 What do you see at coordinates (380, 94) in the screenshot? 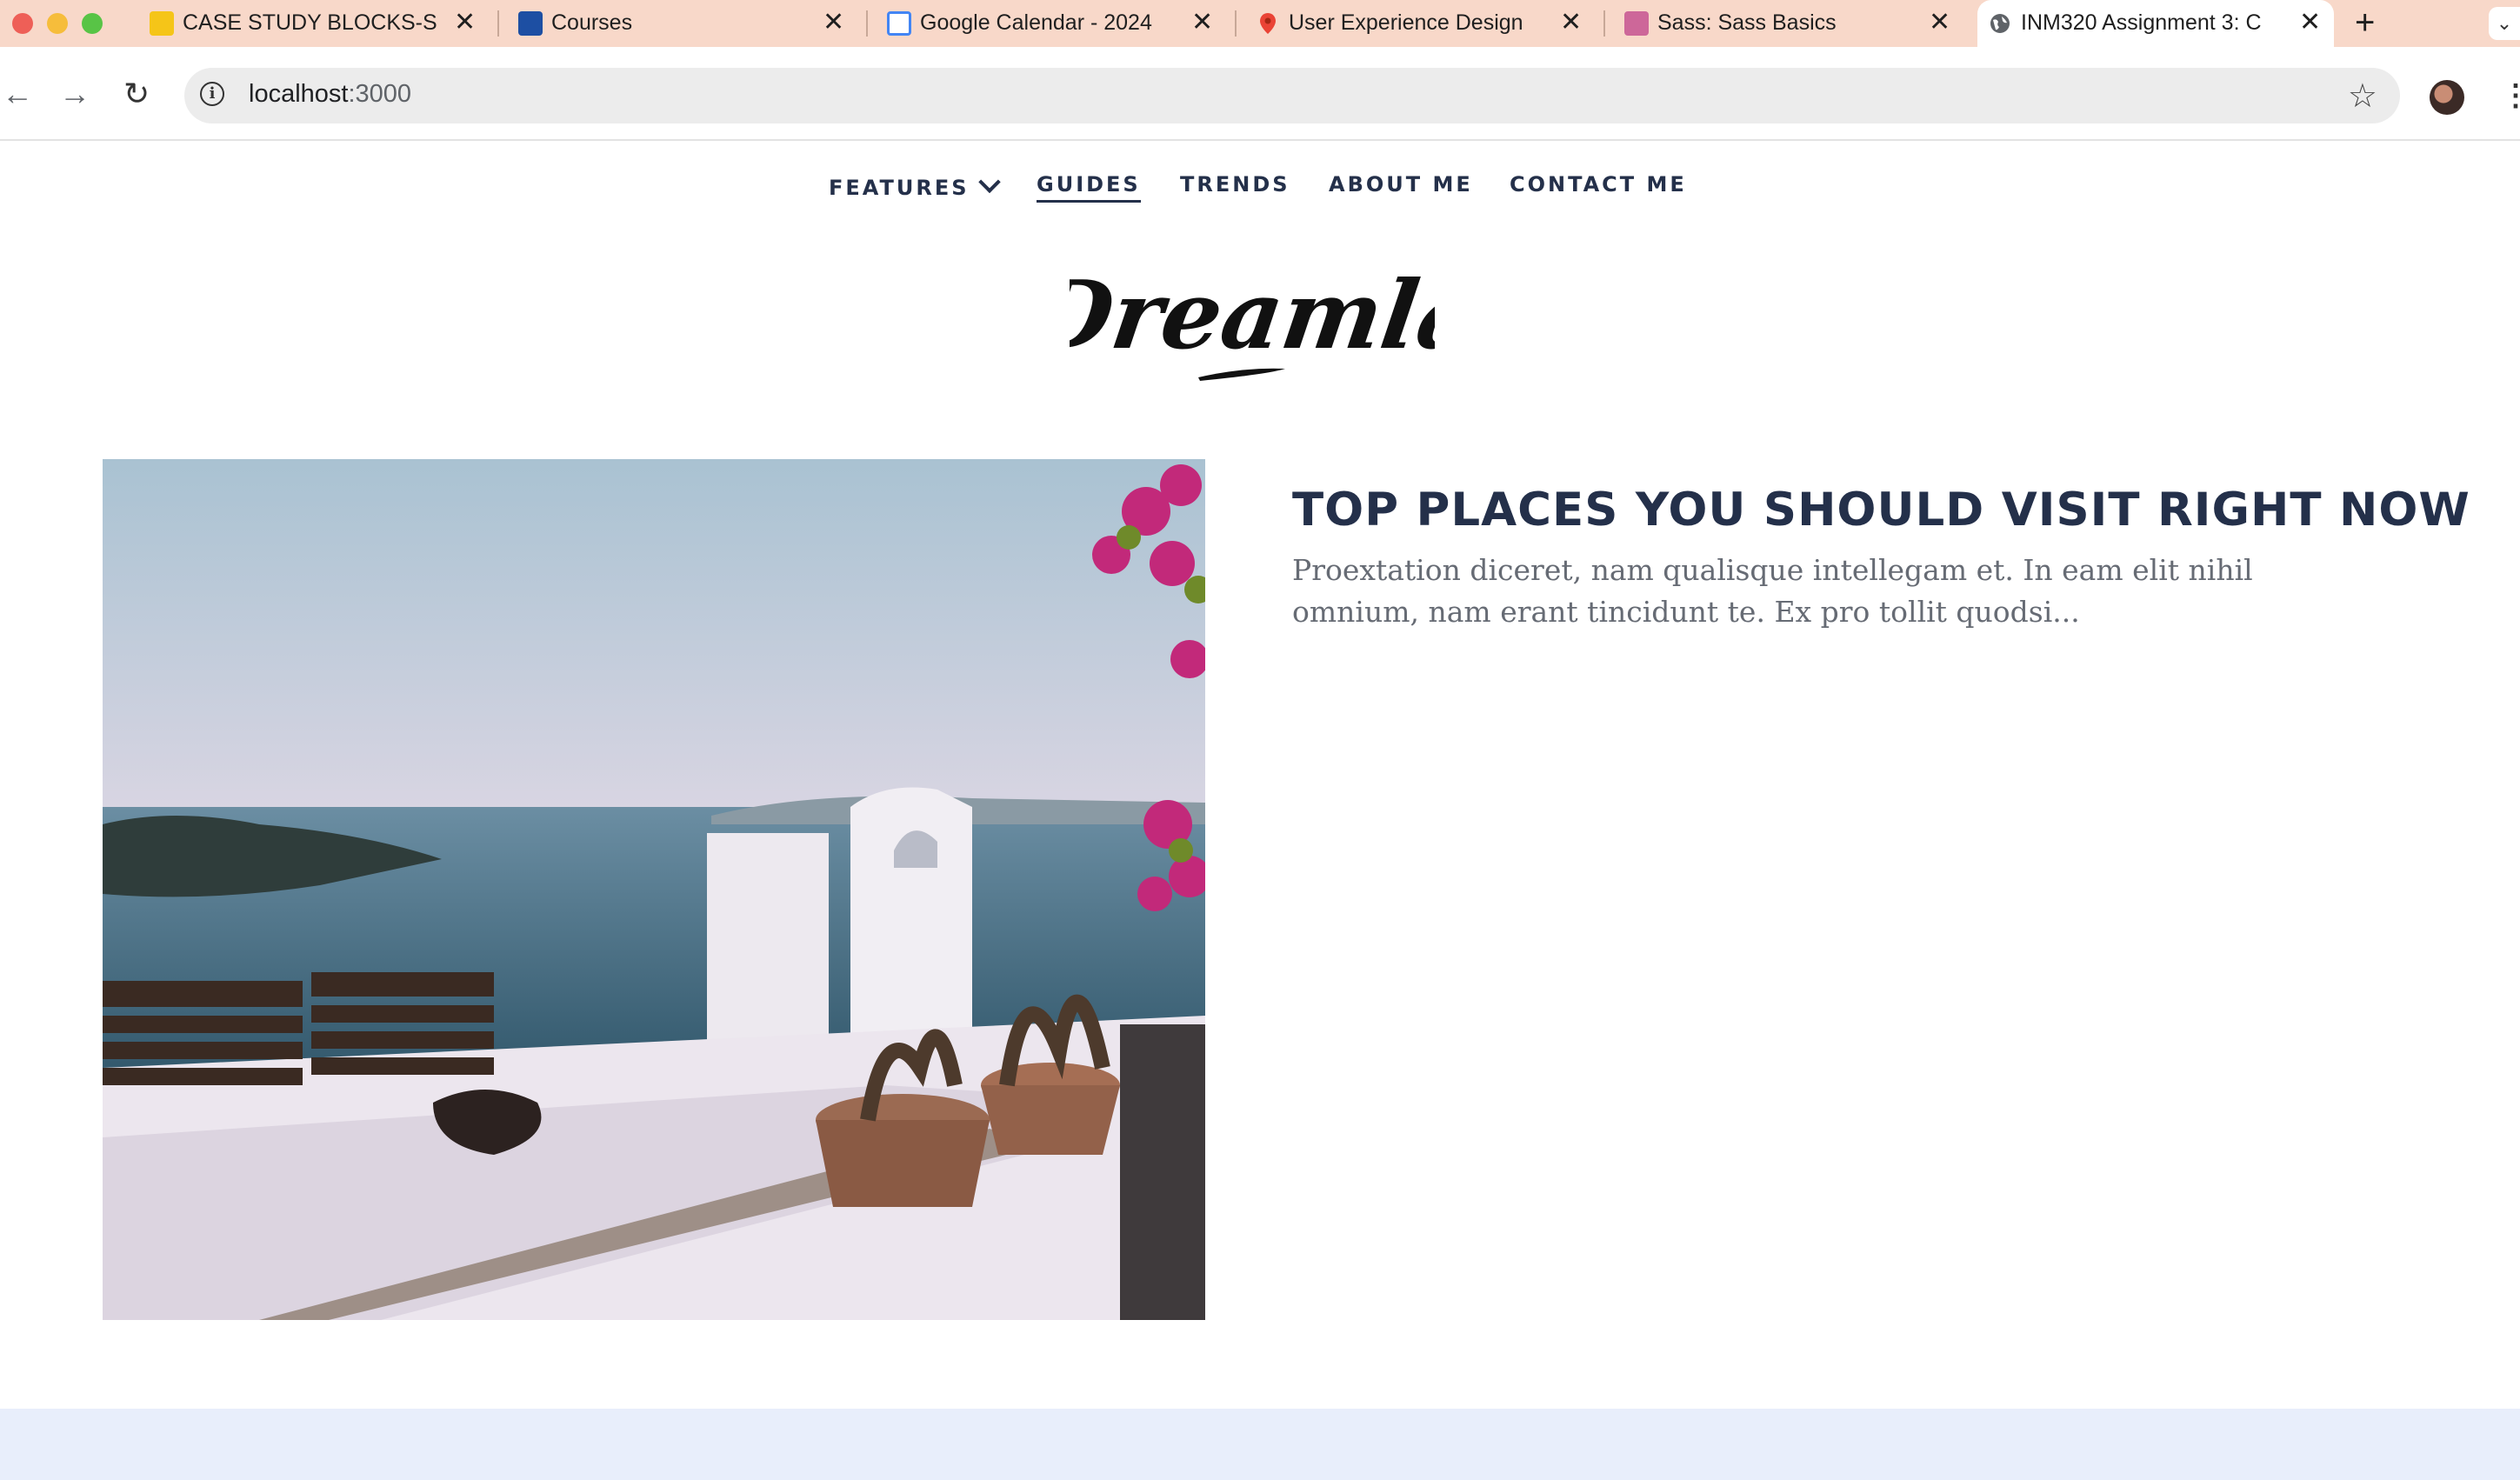
I see `url-port: :3000` at bounding box center [380, 94].